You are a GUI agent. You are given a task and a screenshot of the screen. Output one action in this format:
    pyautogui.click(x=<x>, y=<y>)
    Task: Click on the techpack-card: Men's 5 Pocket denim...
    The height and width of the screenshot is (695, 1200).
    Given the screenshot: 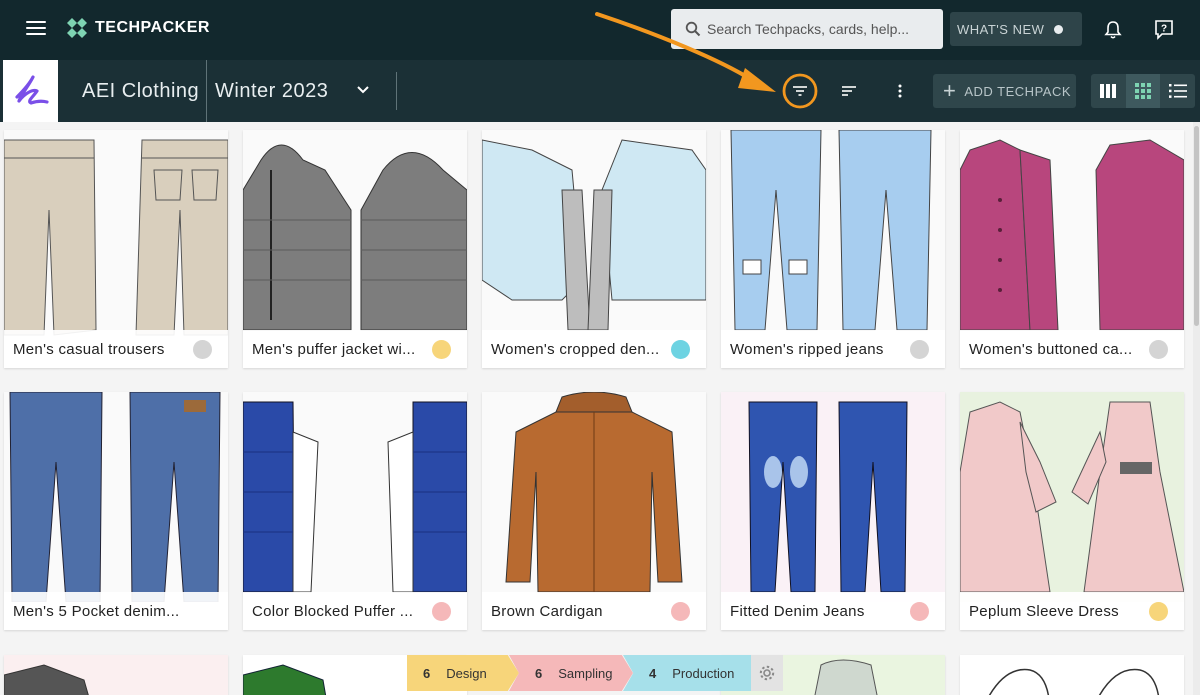 What is the action you would take?
    pyautogui.click(x=116, y=511)
    